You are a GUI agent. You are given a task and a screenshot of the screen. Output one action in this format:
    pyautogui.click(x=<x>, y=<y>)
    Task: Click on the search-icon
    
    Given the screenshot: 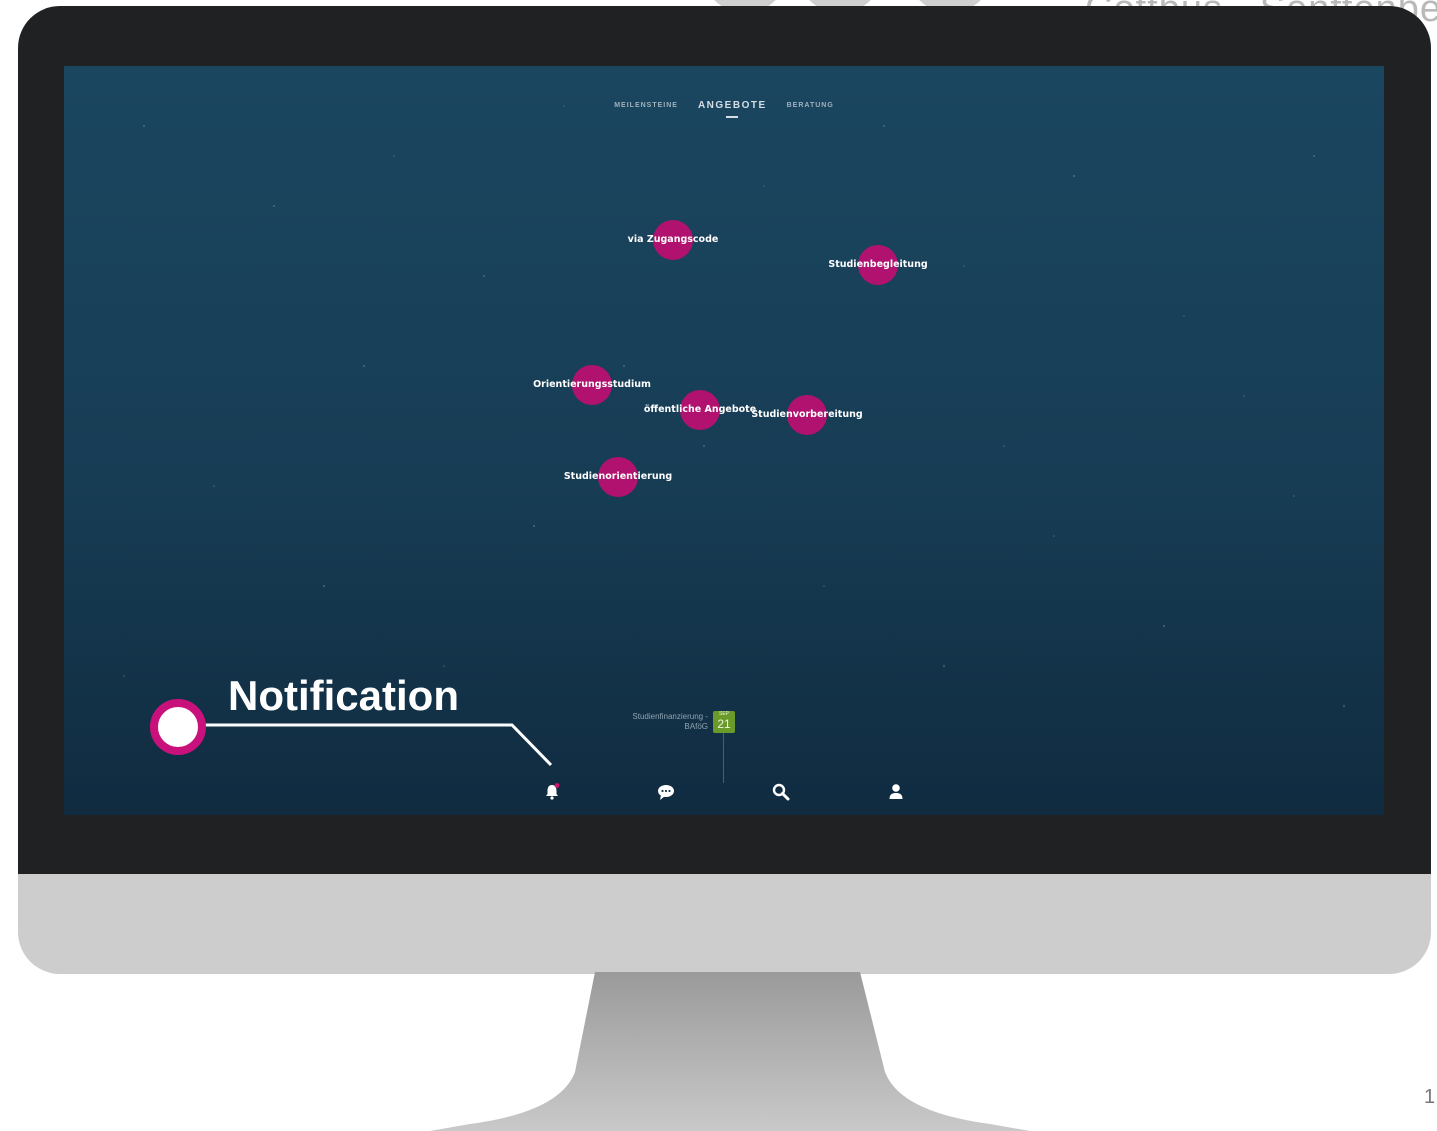 What is the action you would take?
    pyautogui.click(x=781, y=792)
    